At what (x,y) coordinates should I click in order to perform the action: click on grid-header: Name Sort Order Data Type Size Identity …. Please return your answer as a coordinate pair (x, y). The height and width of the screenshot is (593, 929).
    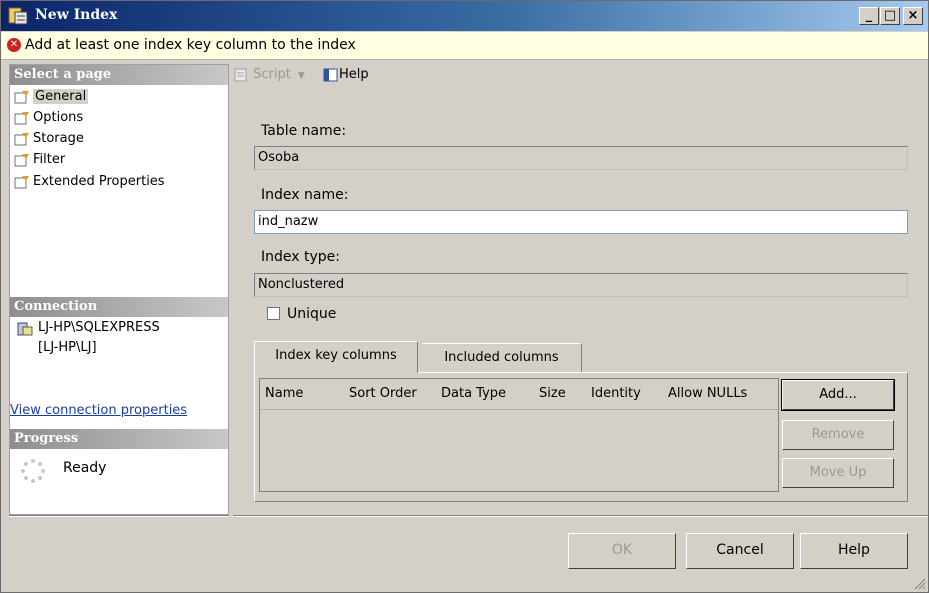
    Looking at the image, I should click on (519, 394).